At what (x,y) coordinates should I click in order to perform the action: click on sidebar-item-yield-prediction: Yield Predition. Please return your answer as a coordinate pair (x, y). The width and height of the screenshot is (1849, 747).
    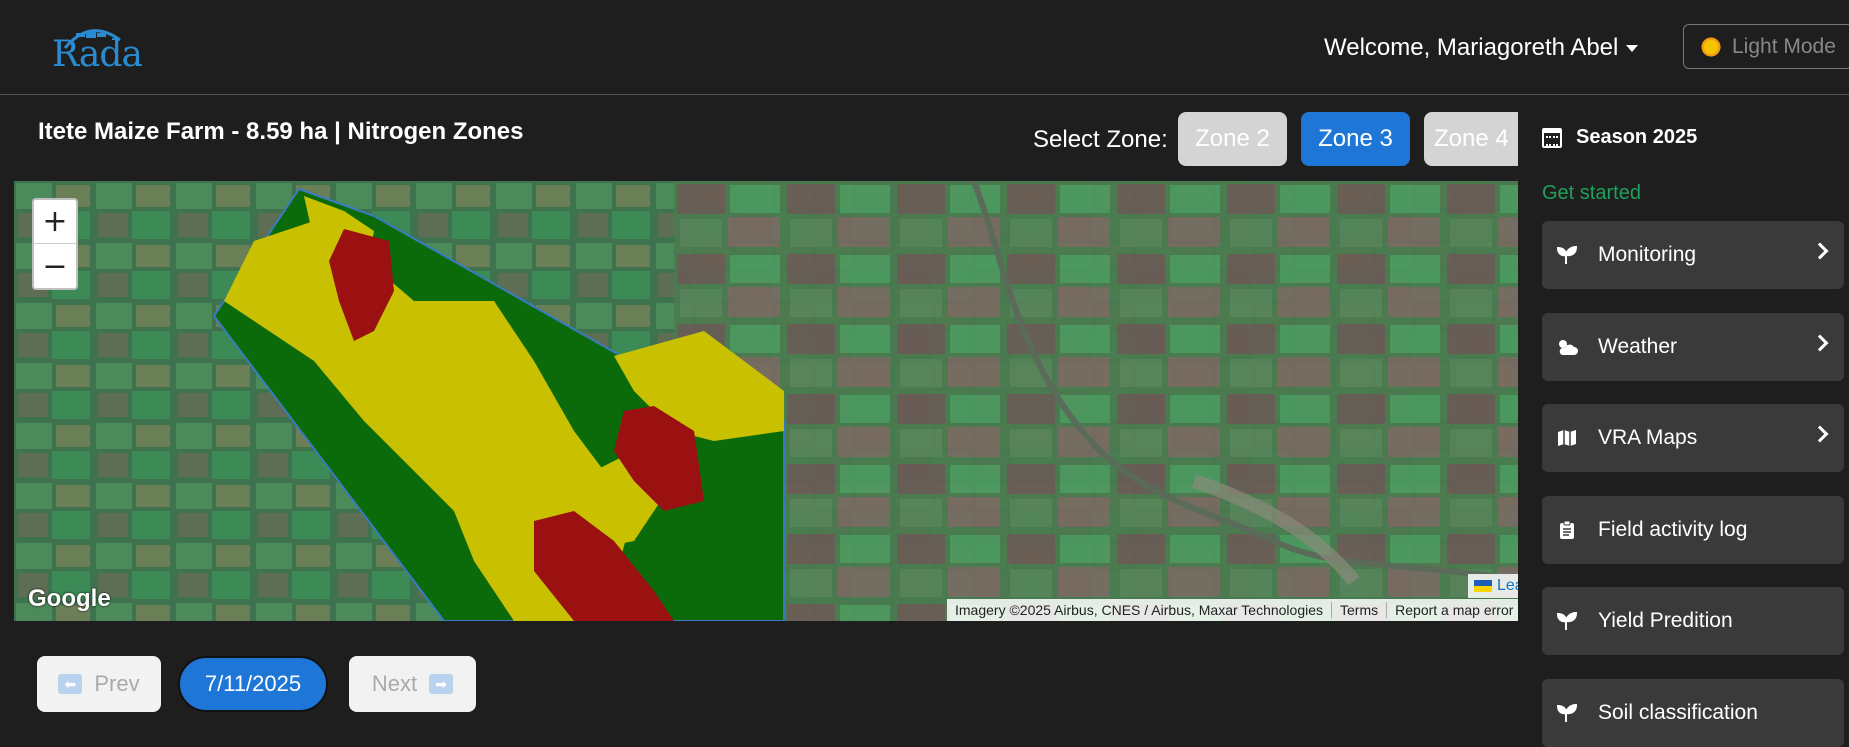
    Looking at the image, I should click on (1693, 621).